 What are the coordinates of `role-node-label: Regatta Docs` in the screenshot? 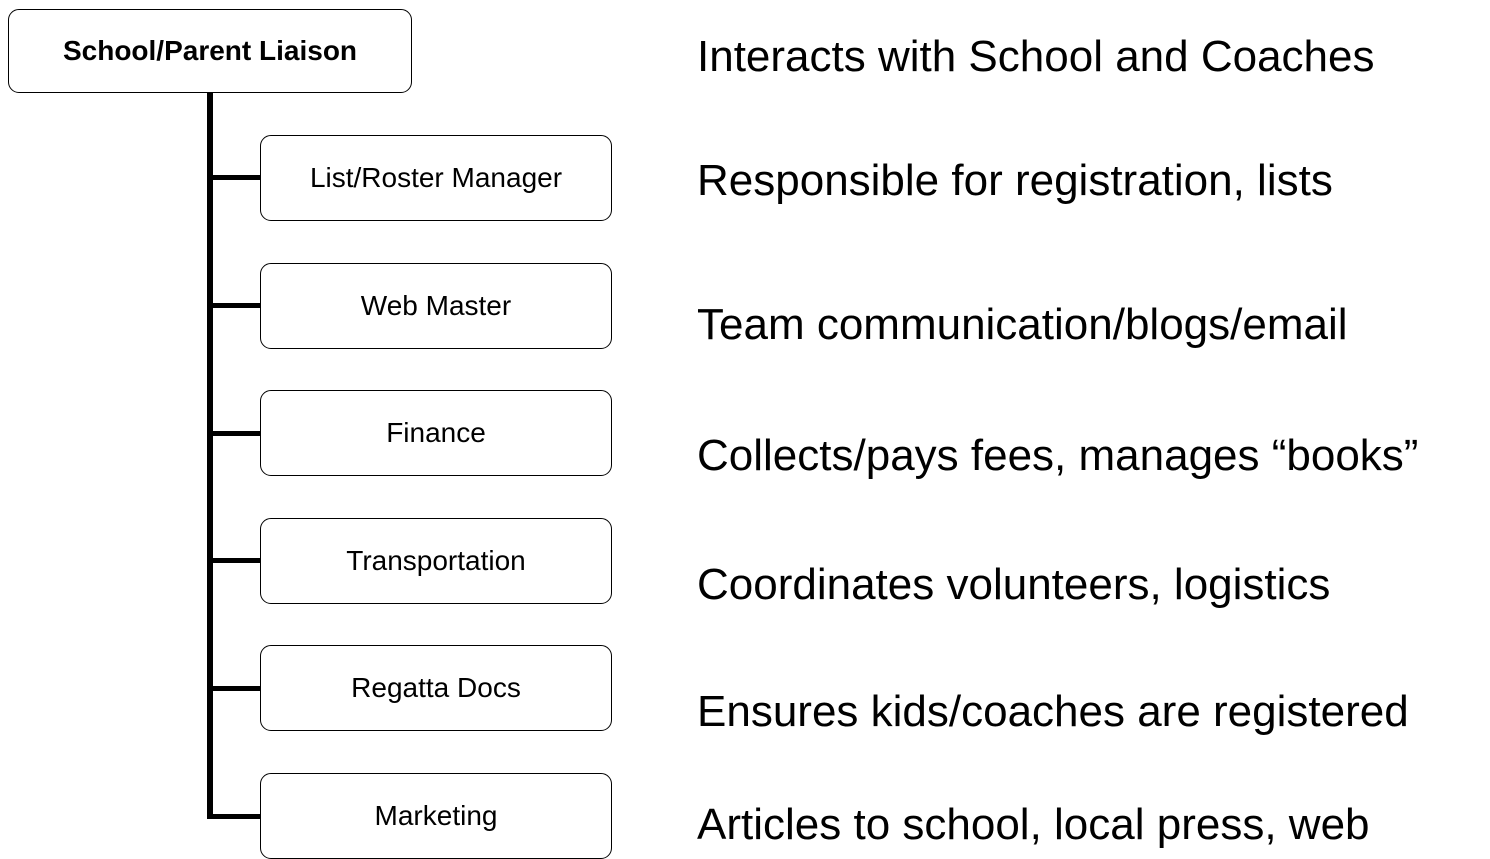 It's located at (436, 687).